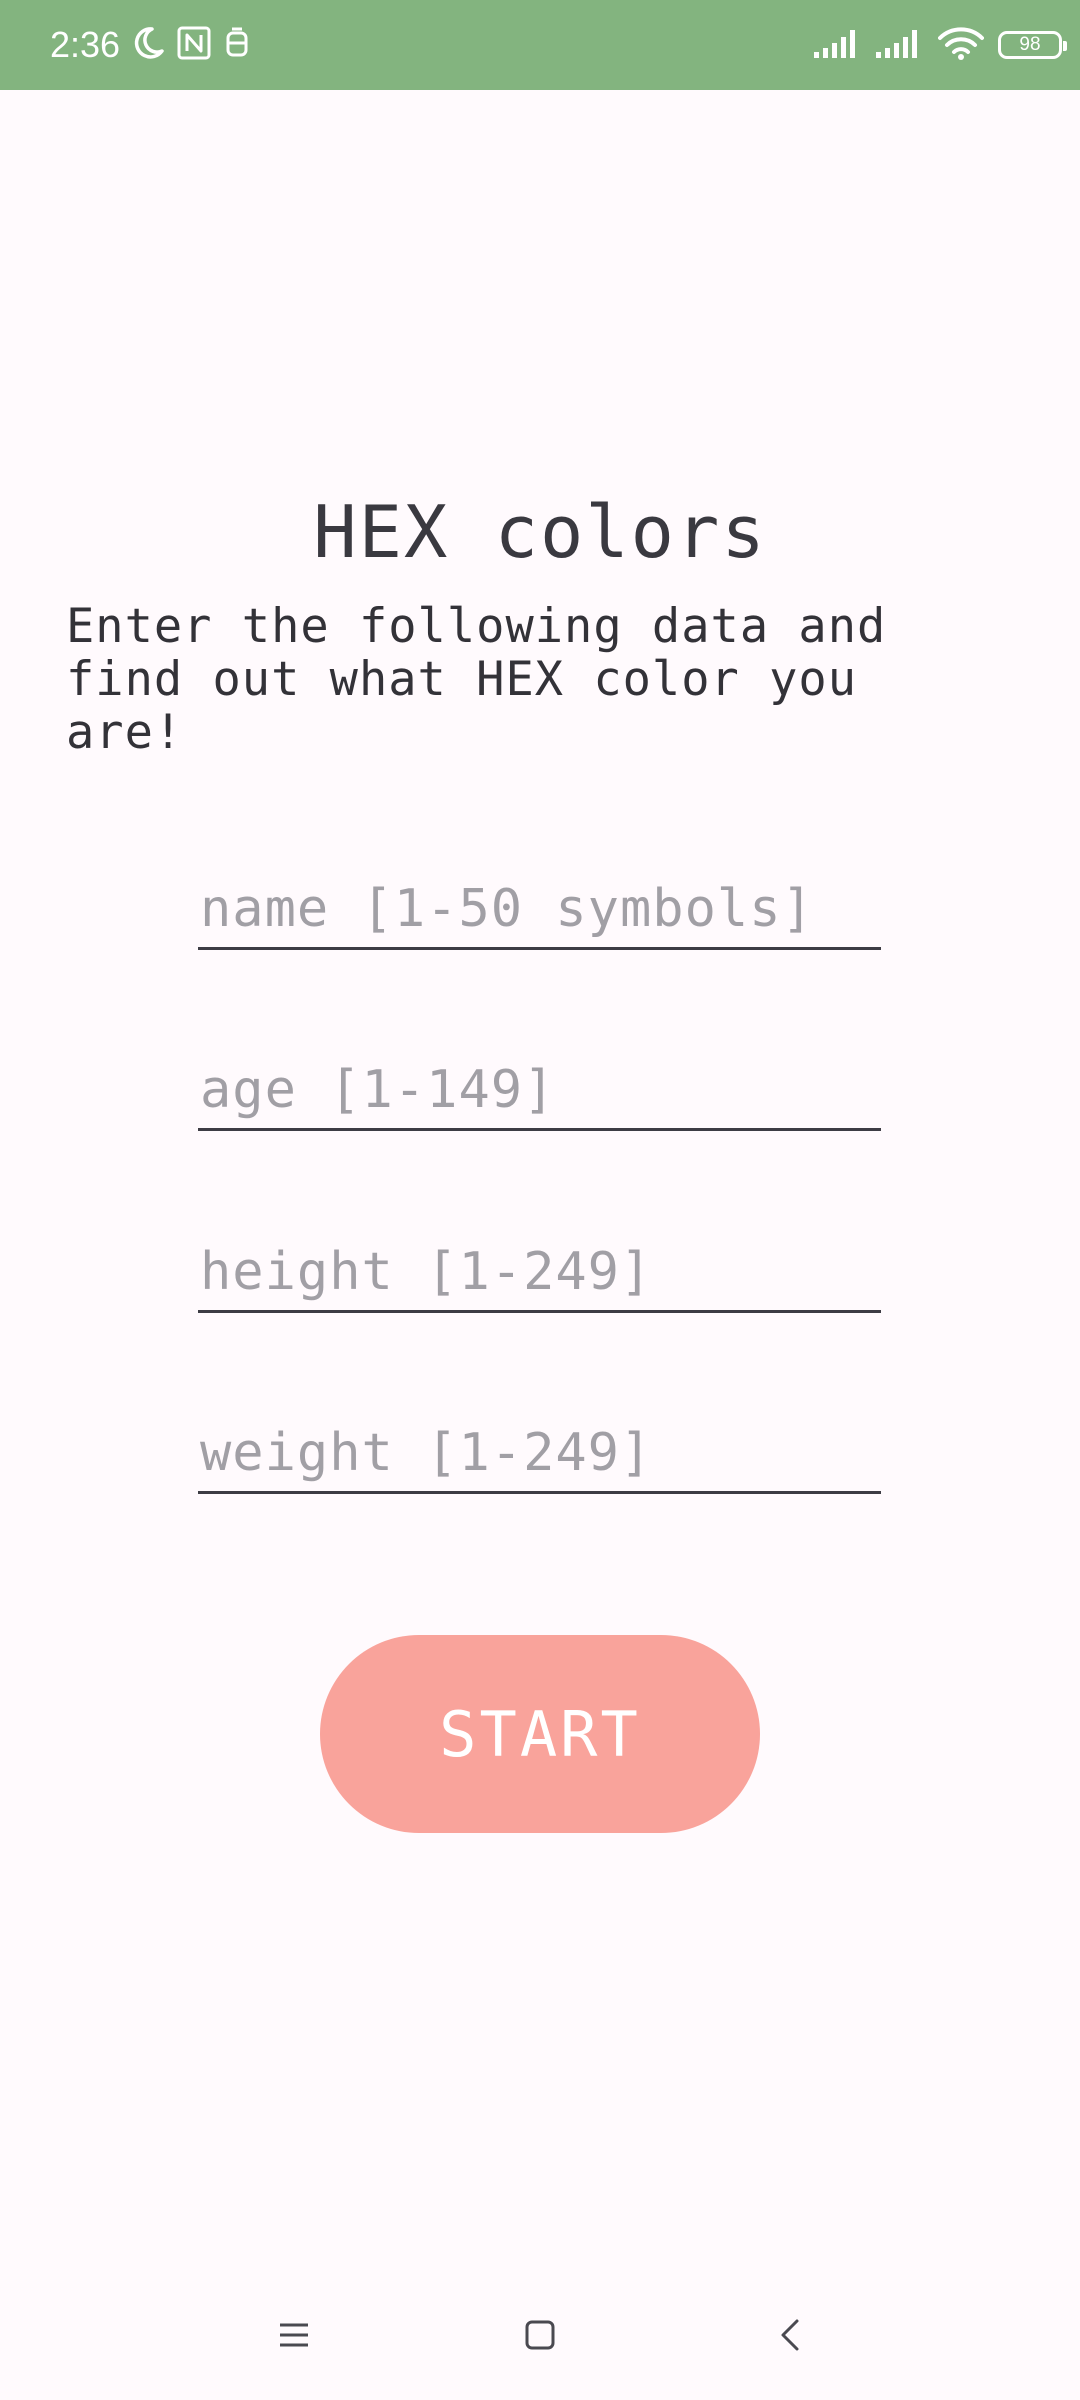 The width and height of the screenshot is (1080, 2400). Describe the element at coordinates (539, 1276) in the screenshot. I see `height-input` at that location.